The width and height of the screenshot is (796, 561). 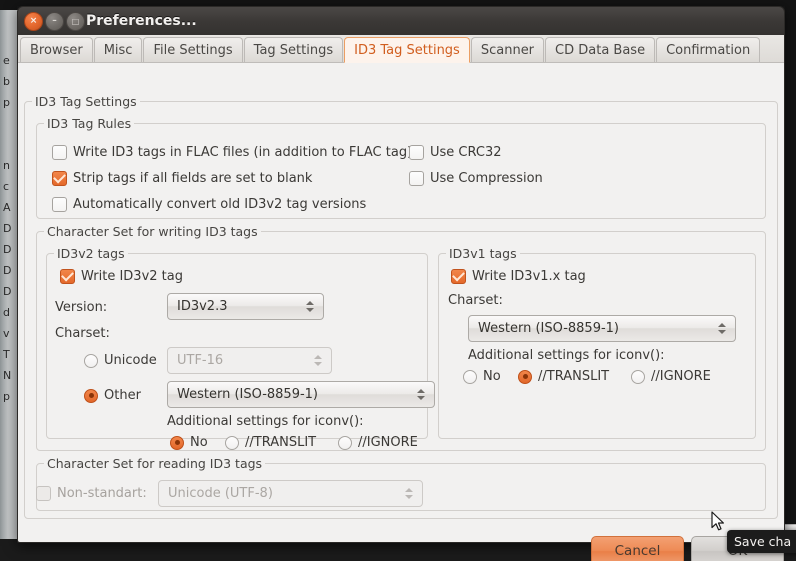 I want to click on non-standard-label: Non-standart:, so click(x=102, y=493).